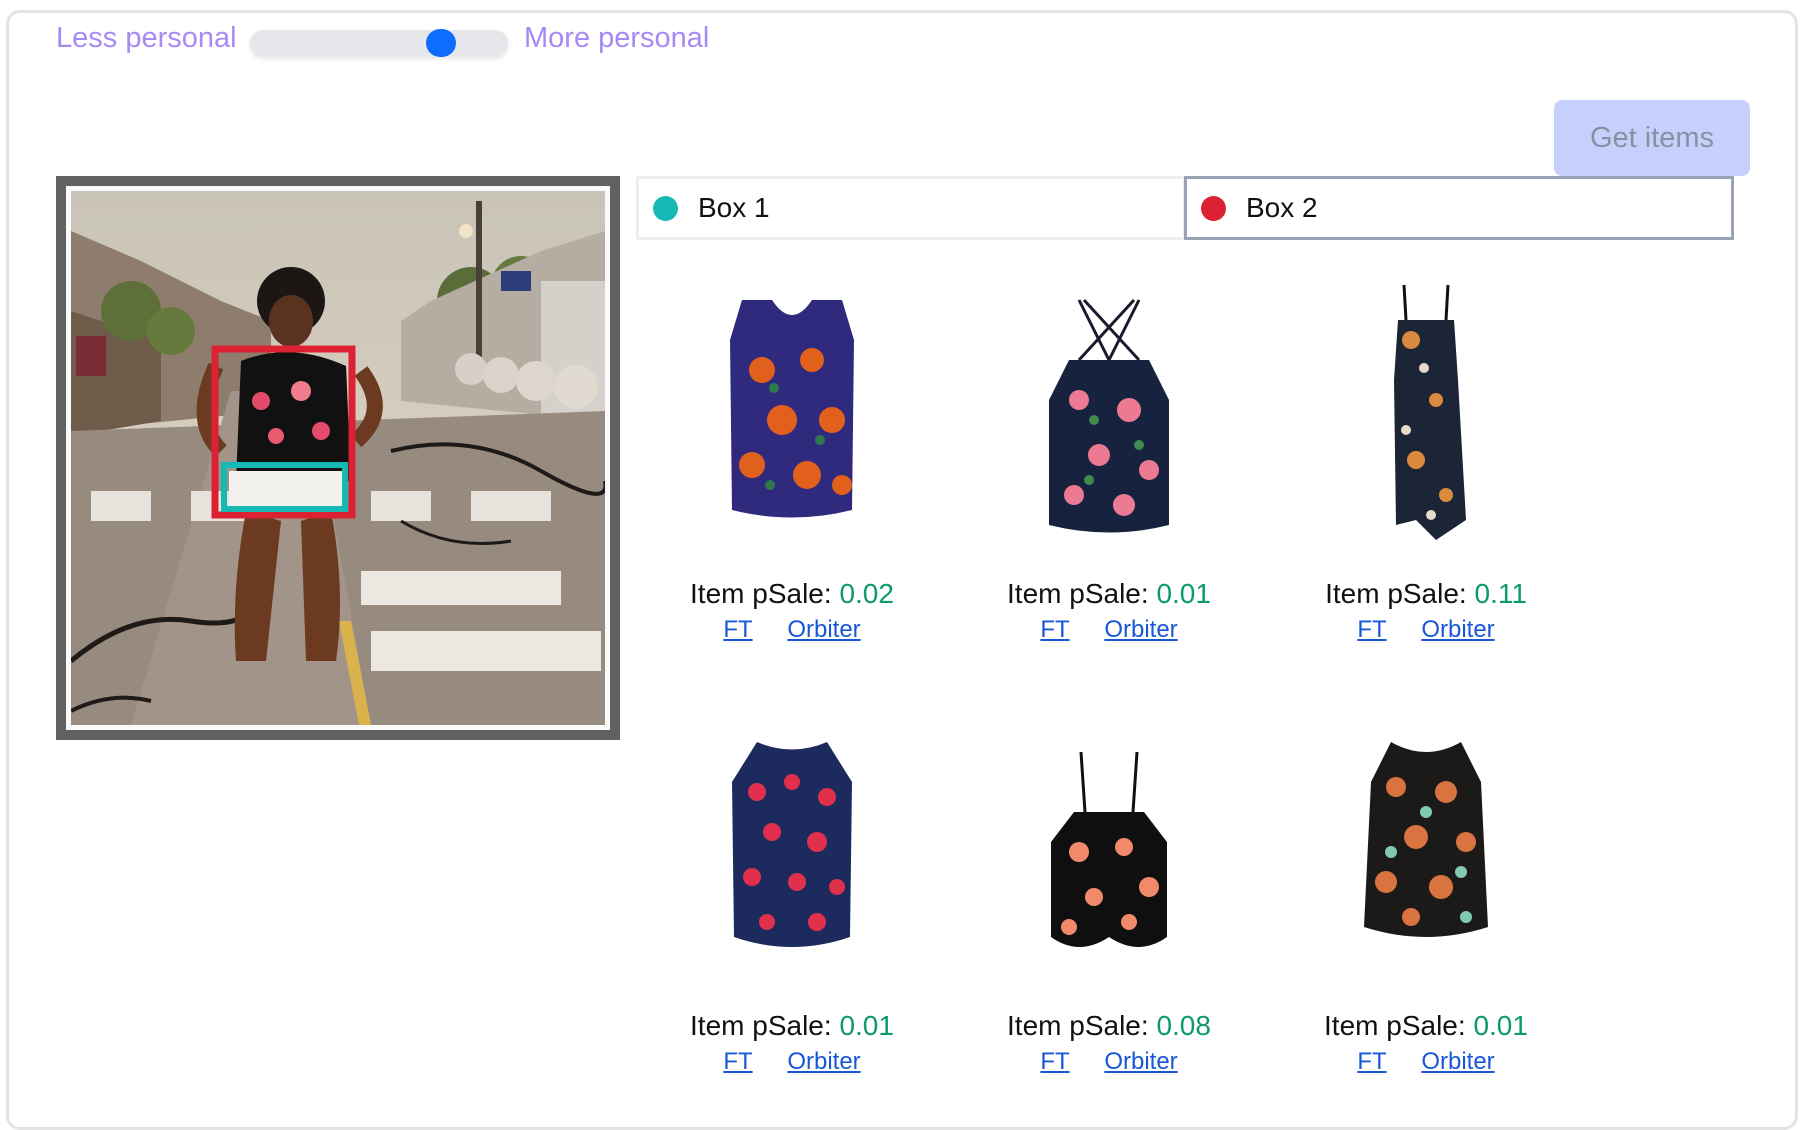 The height and width of the screenshot is (1130, 1806). I want to click on item-psale: Item pSale: 0.11, so click(1426, 594).